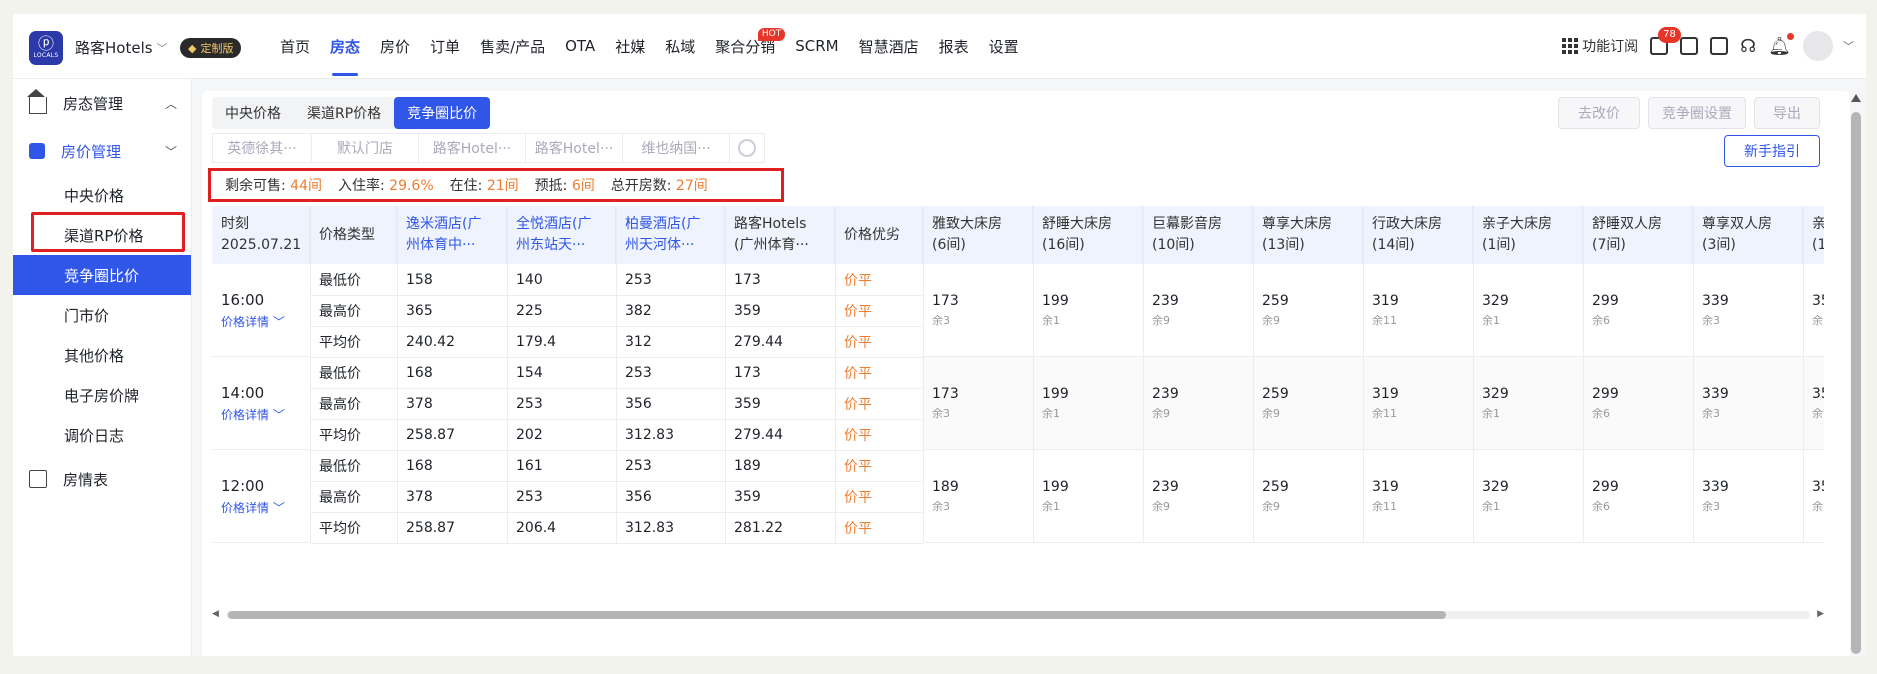  I want to click on header-room-8: 亲子 (1间), so click(1813, 235).